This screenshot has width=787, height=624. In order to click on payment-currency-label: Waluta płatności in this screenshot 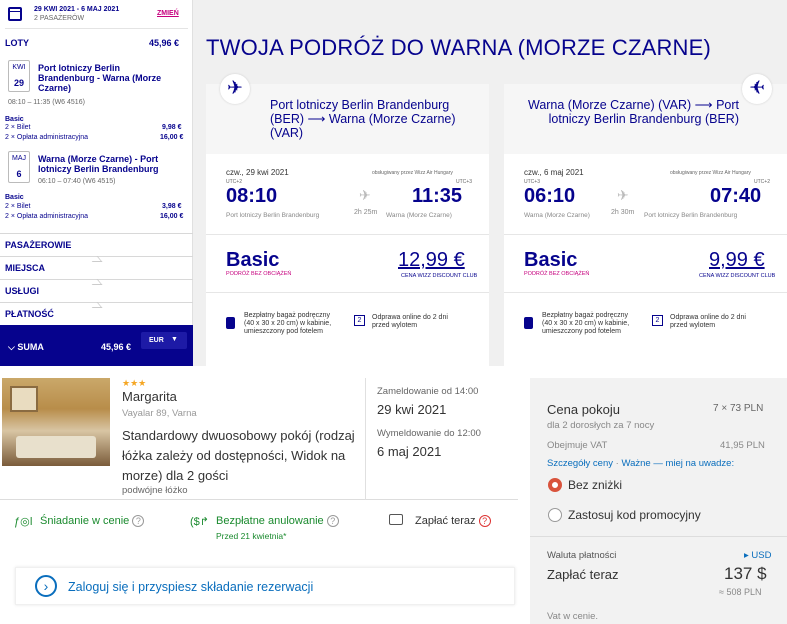, I will do `click(582, 555)`.